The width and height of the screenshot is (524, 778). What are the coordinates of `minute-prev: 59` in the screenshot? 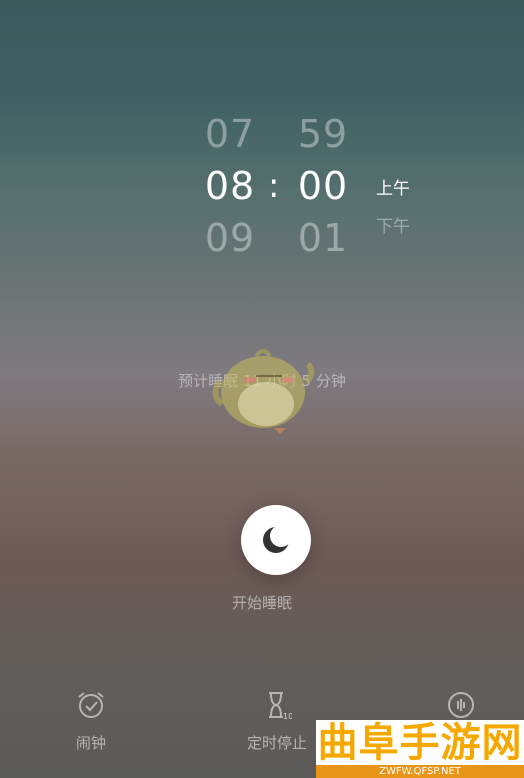 It's located at (323, 134).